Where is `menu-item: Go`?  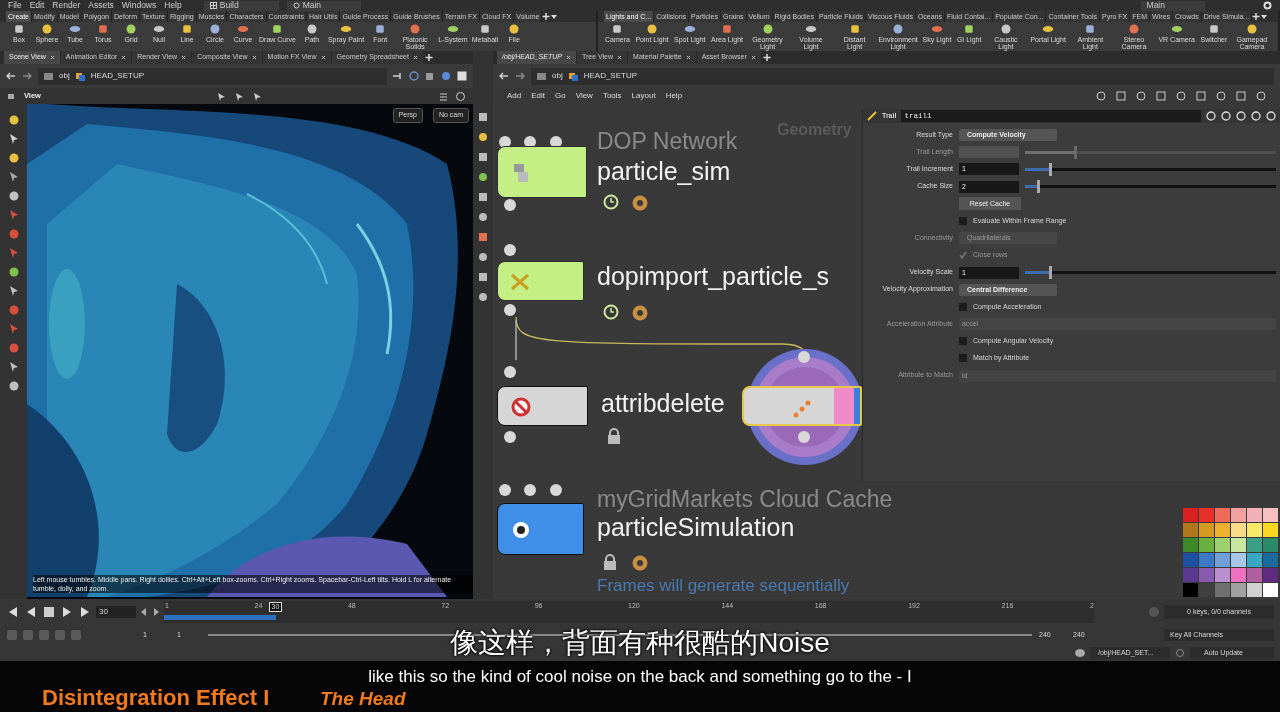
menu-item: Go is located at coordinates (560, 96).